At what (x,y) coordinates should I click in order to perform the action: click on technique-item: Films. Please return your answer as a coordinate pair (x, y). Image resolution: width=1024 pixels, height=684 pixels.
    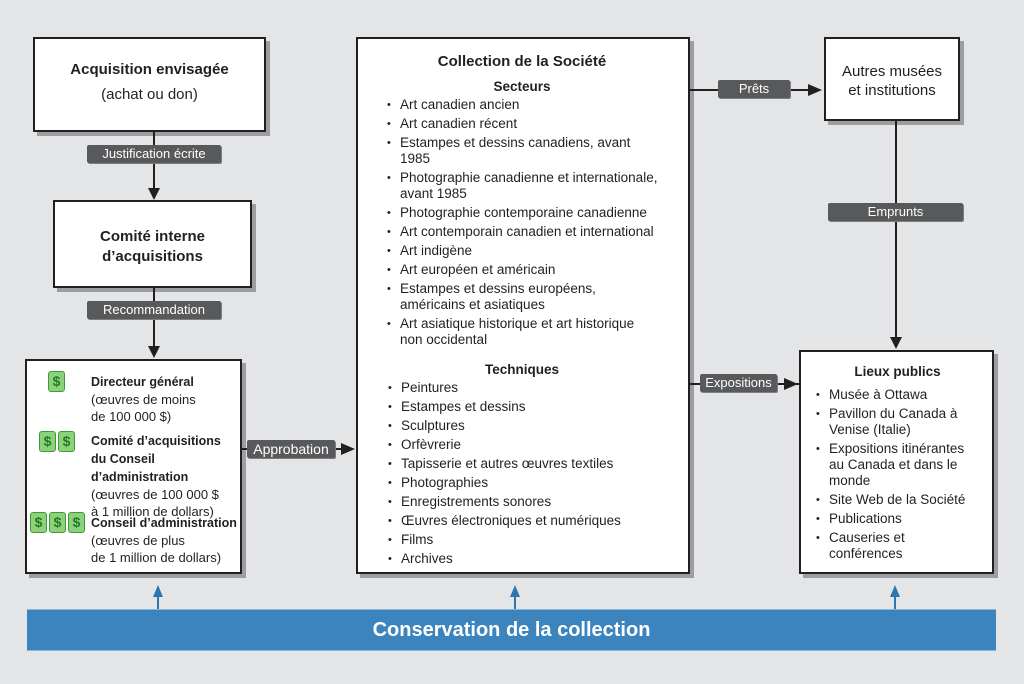
    Looking at the image, I should click on (524, 540).